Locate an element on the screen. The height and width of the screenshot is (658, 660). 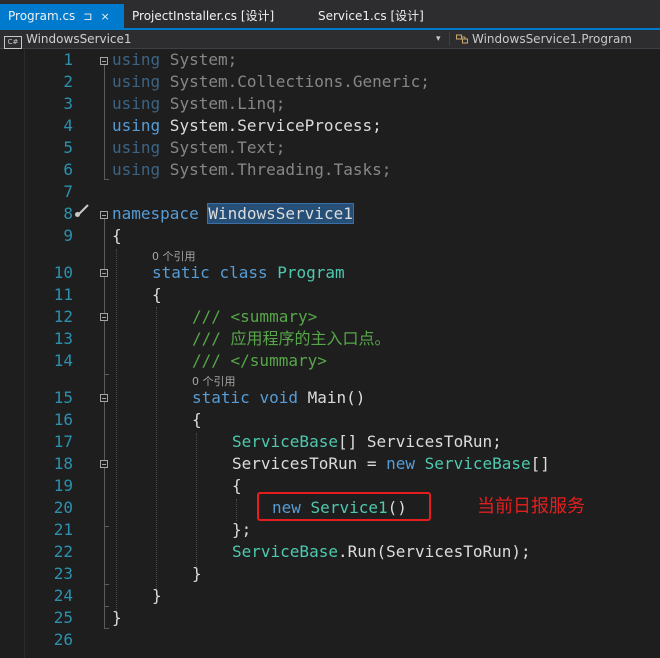
line-number: 26 is located at coordinates (63, 639).